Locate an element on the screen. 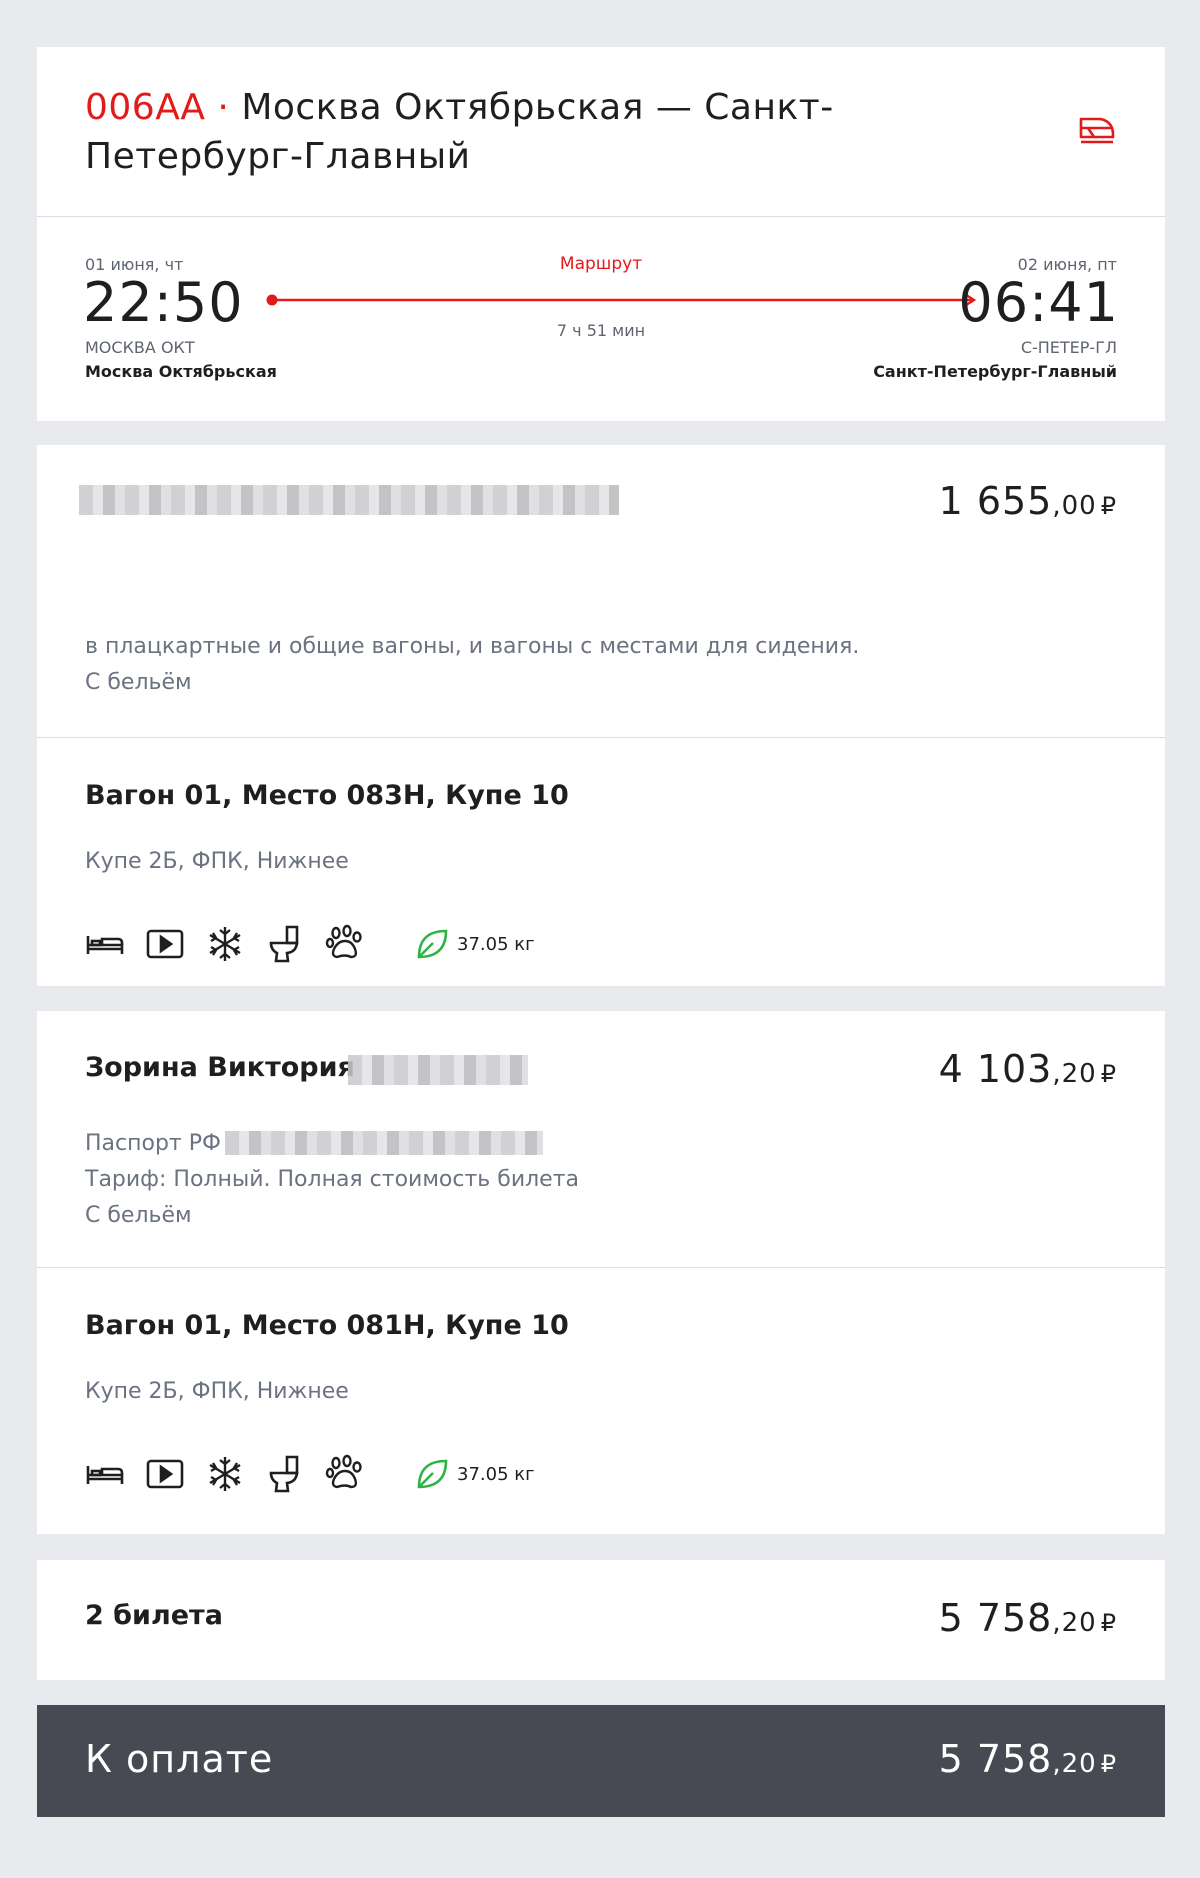  price-main: 4 103 is located at coordinates (995, 1069).